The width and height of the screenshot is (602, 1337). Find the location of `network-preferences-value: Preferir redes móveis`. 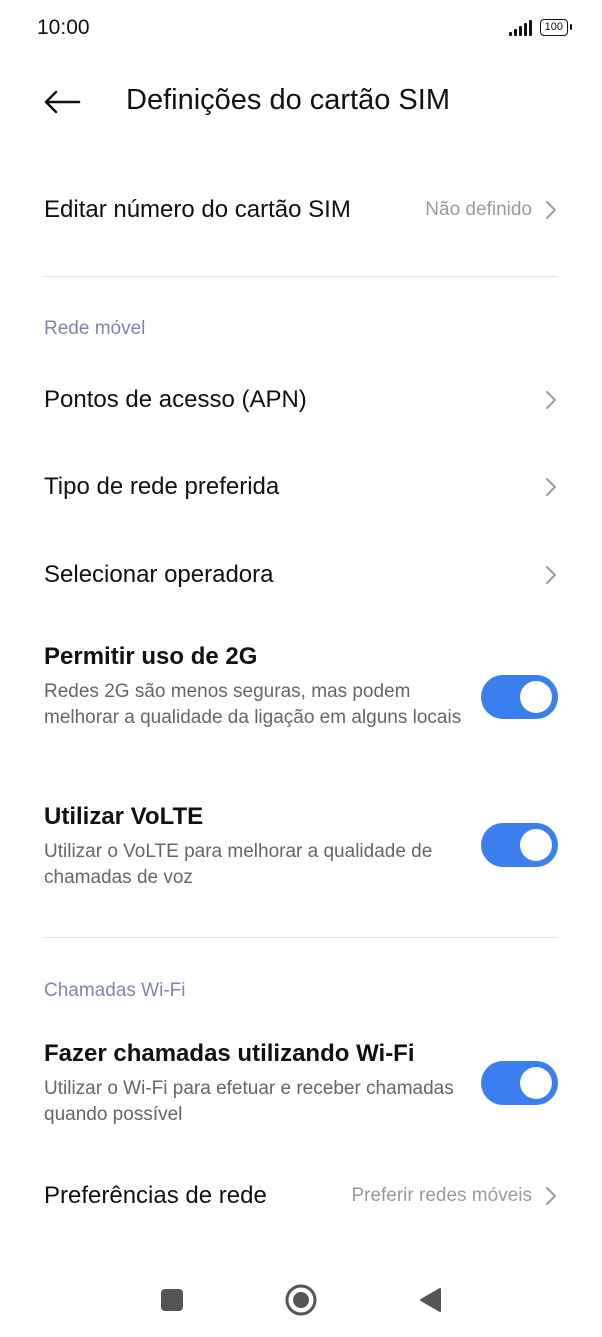

network-preferences-value: Preferir redes móveis is located at coordinates (441, 1195).